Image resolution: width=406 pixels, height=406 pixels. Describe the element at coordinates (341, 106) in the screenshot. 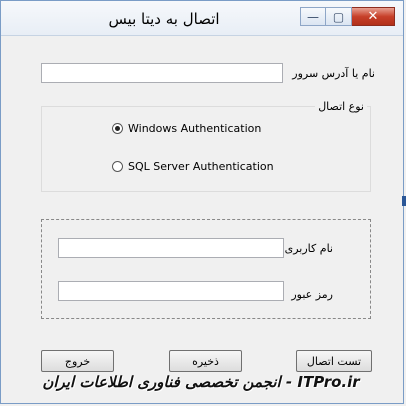

I see `connection-type-legend: نوع اتصال` at that location.